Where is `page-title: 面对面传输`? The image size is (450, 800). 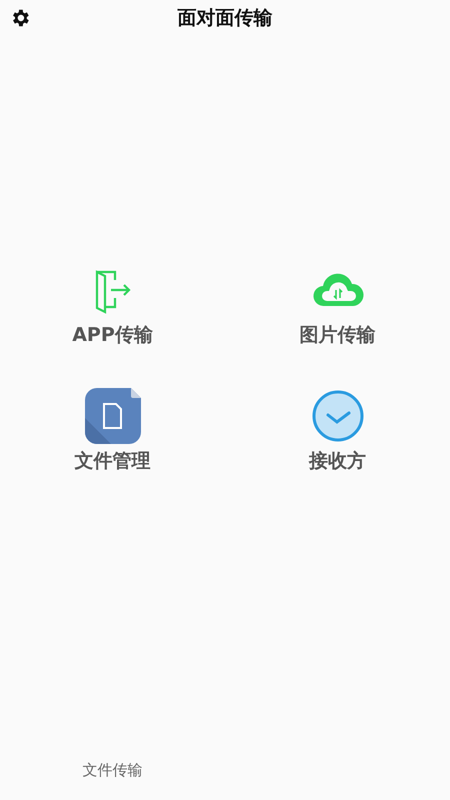
page-title: 面对面传输 is located at coordinates (225, 18).